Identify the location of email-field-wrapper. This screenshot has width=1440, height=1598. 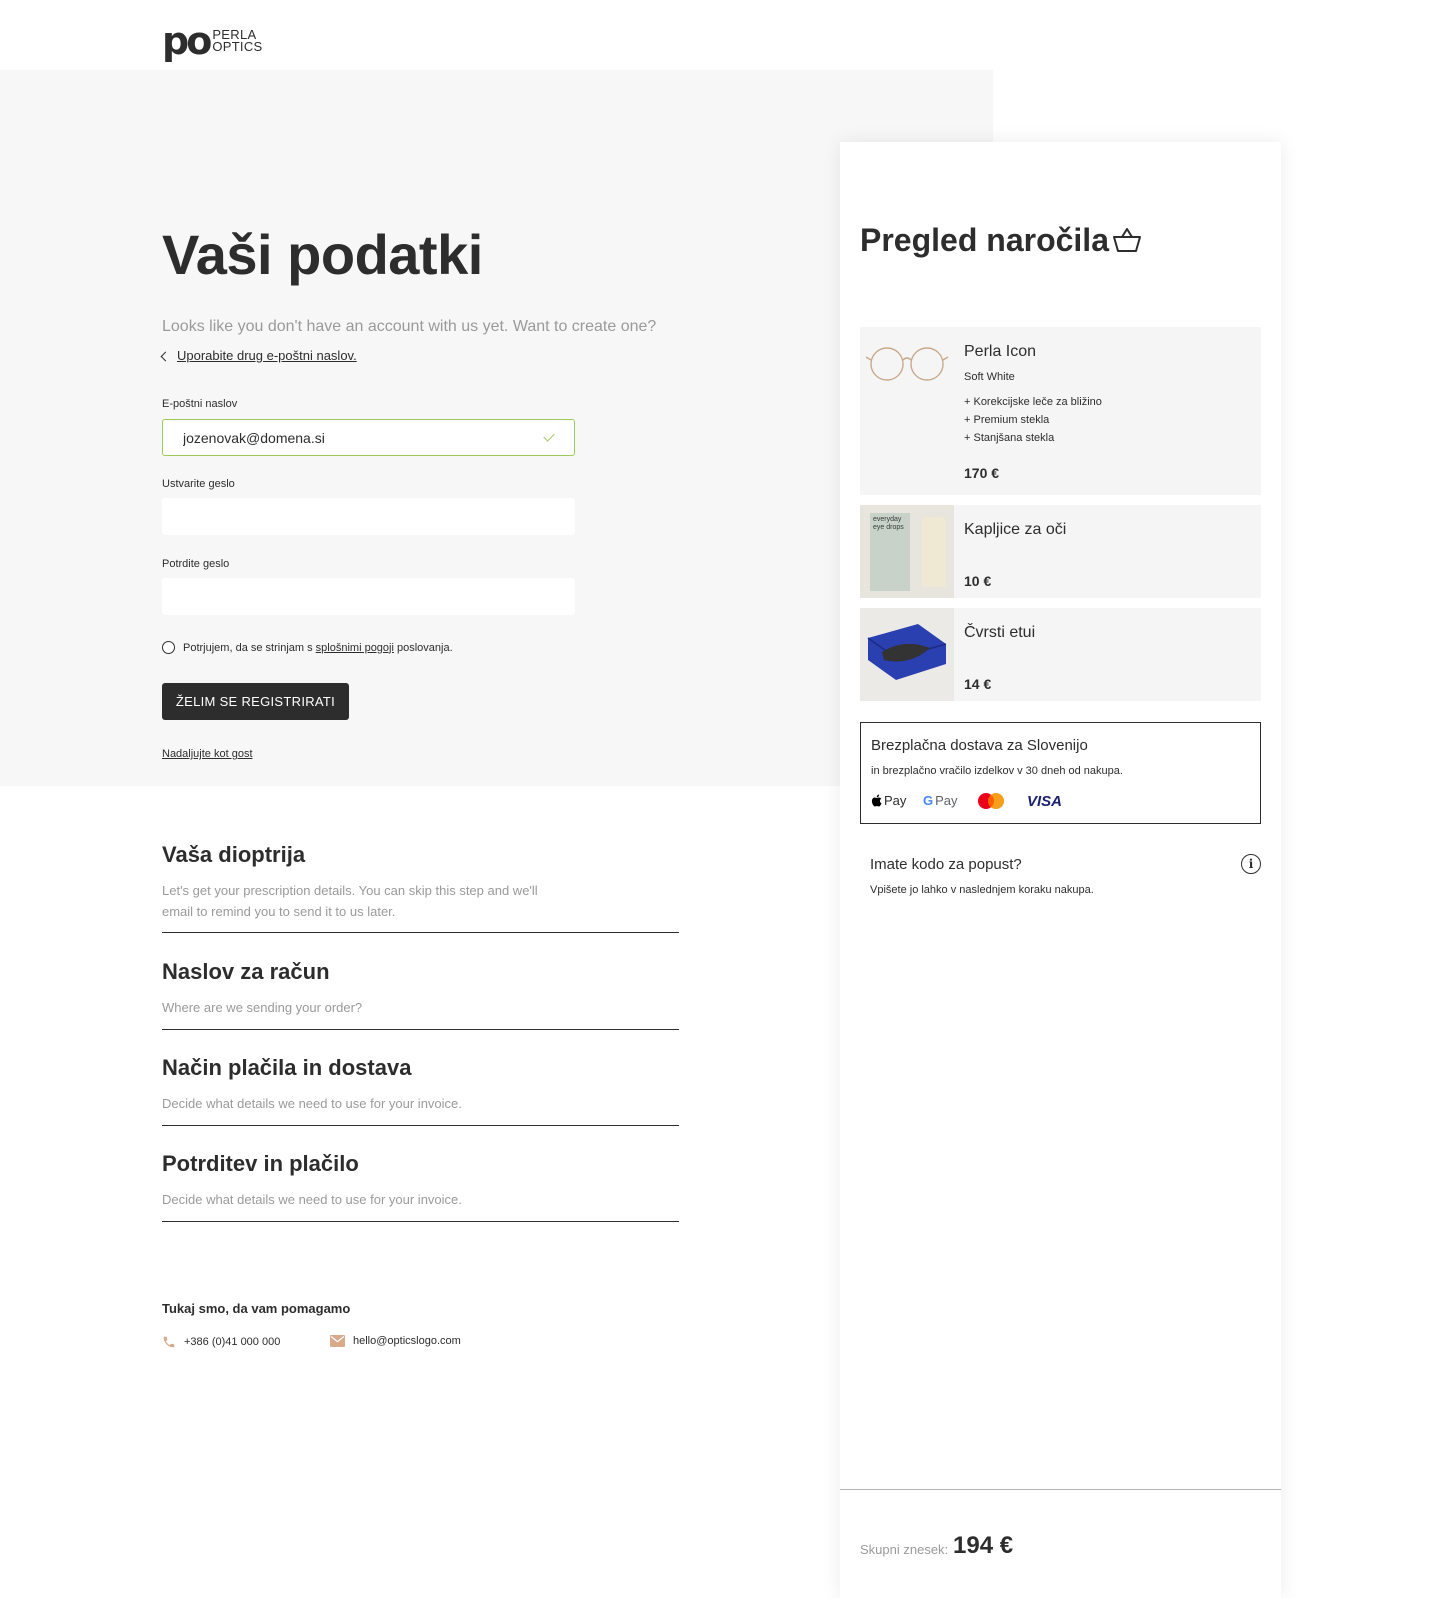
(368, 437).